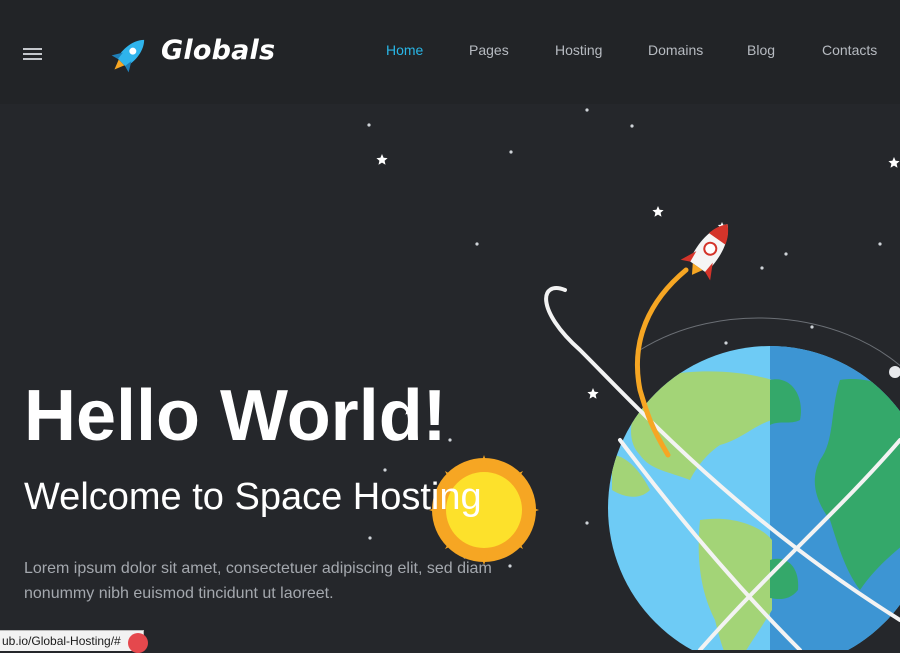  I want to click on browser-status-url: ub.io/Global-Hosting/#, so click(72, 640).